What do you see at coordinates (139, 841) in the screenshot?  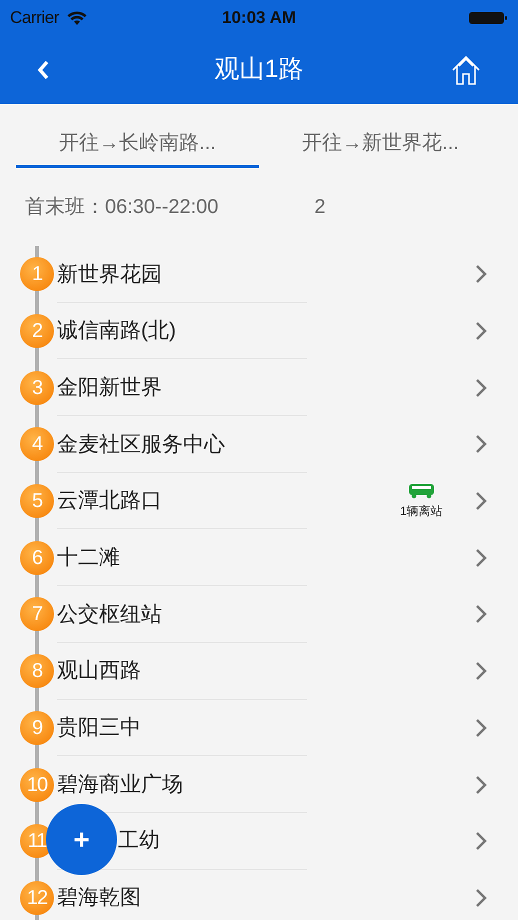 I see `stop-name: 工幼` at bounding box center [139, 841].